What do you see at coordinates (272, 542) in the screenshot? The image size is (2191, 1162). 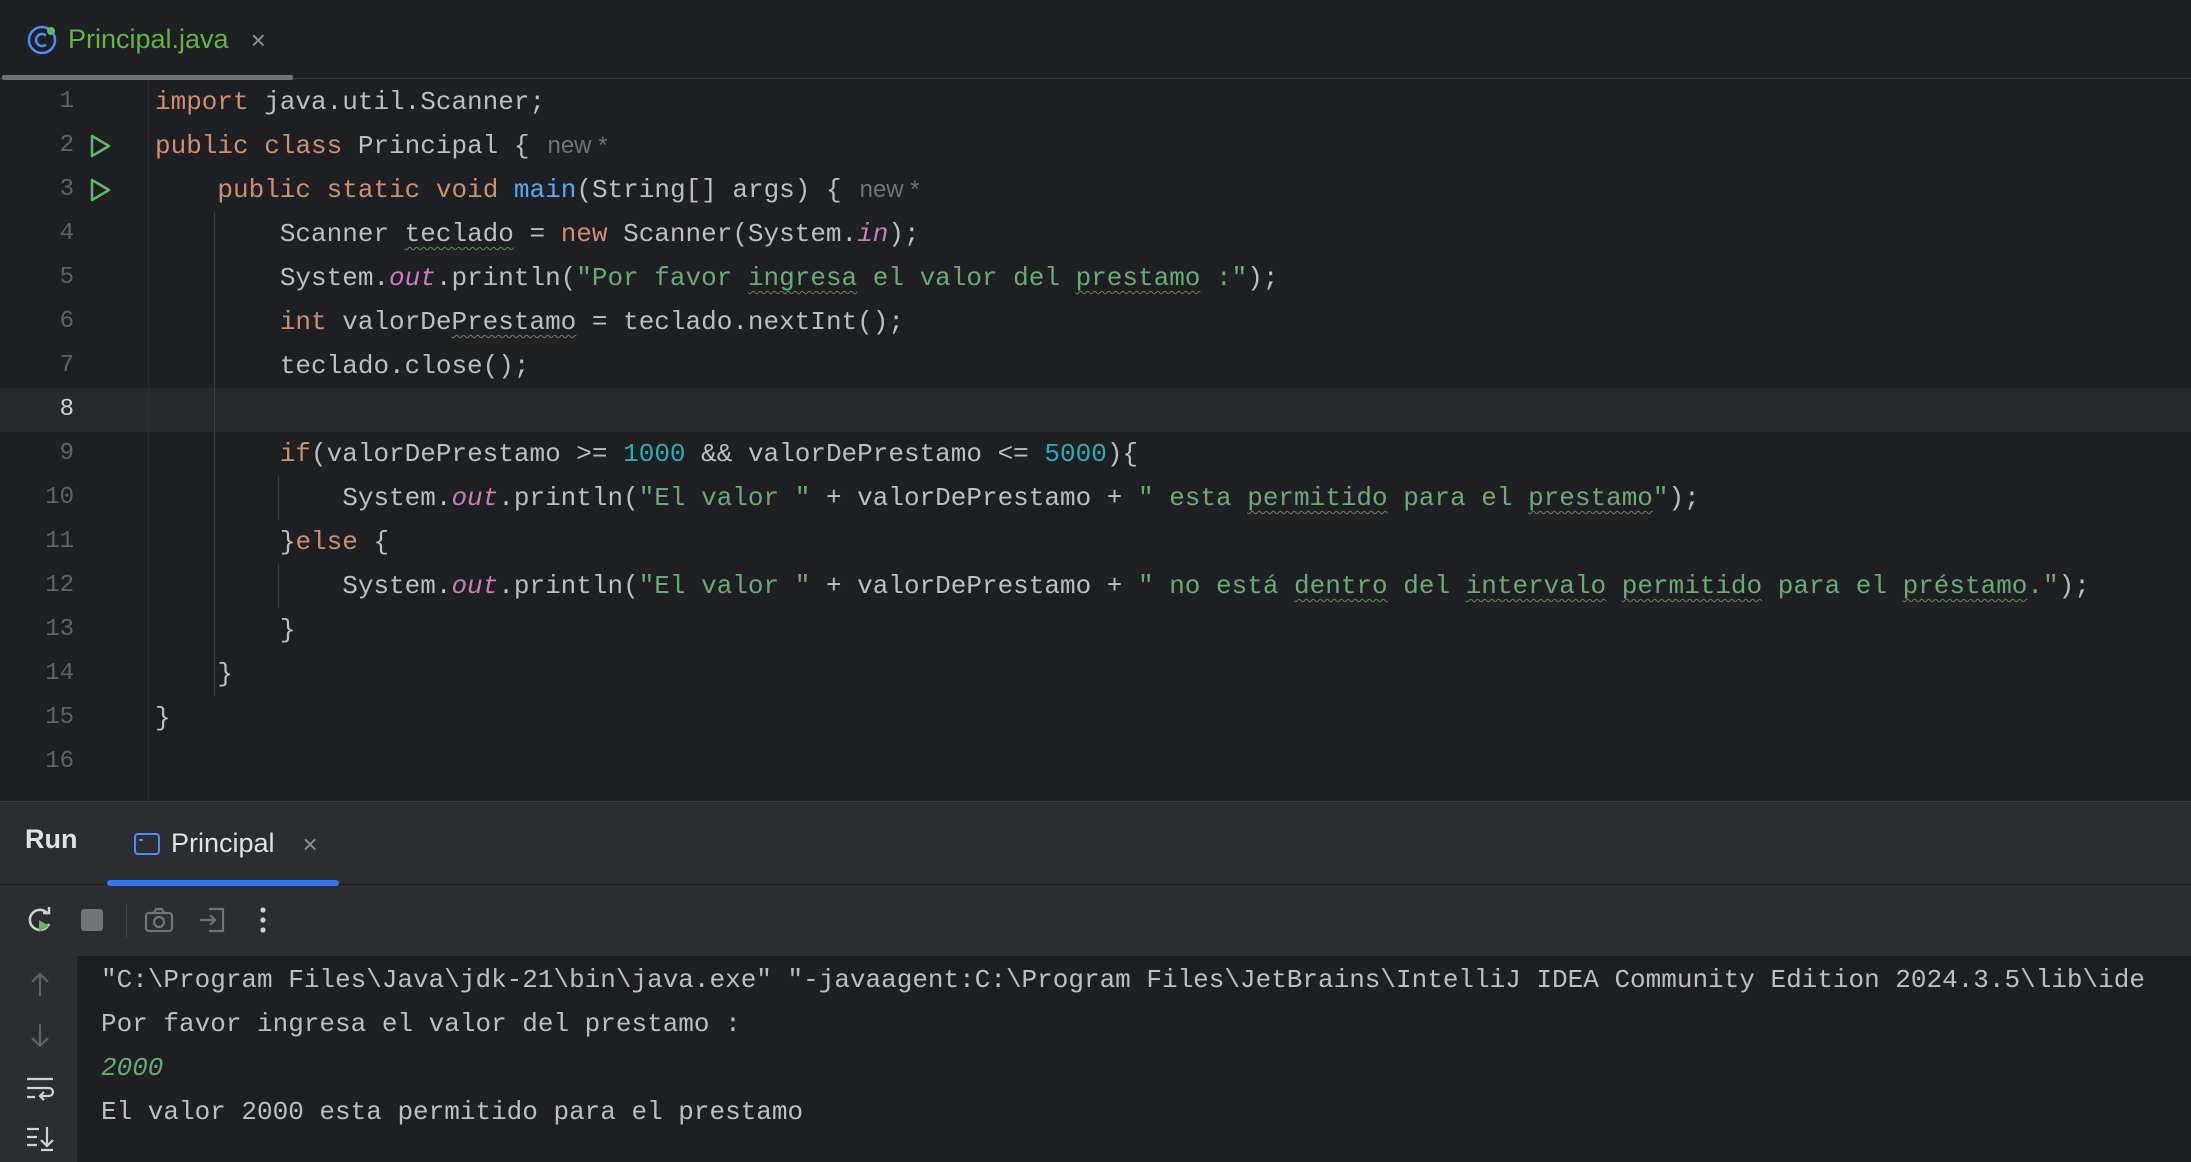 I see `code-line-11: }else {` at bounding box center [272, 542].